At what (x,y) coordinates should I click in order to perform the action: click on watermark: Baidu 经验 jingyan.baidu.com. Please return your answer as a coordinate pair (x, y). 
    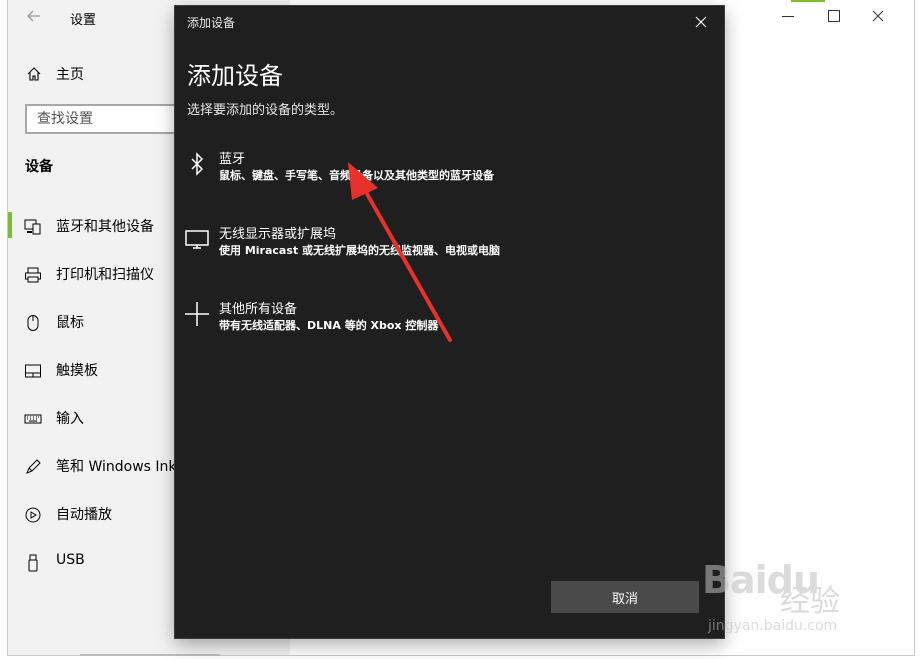
    Looking at the image, I should click on (787, 600).